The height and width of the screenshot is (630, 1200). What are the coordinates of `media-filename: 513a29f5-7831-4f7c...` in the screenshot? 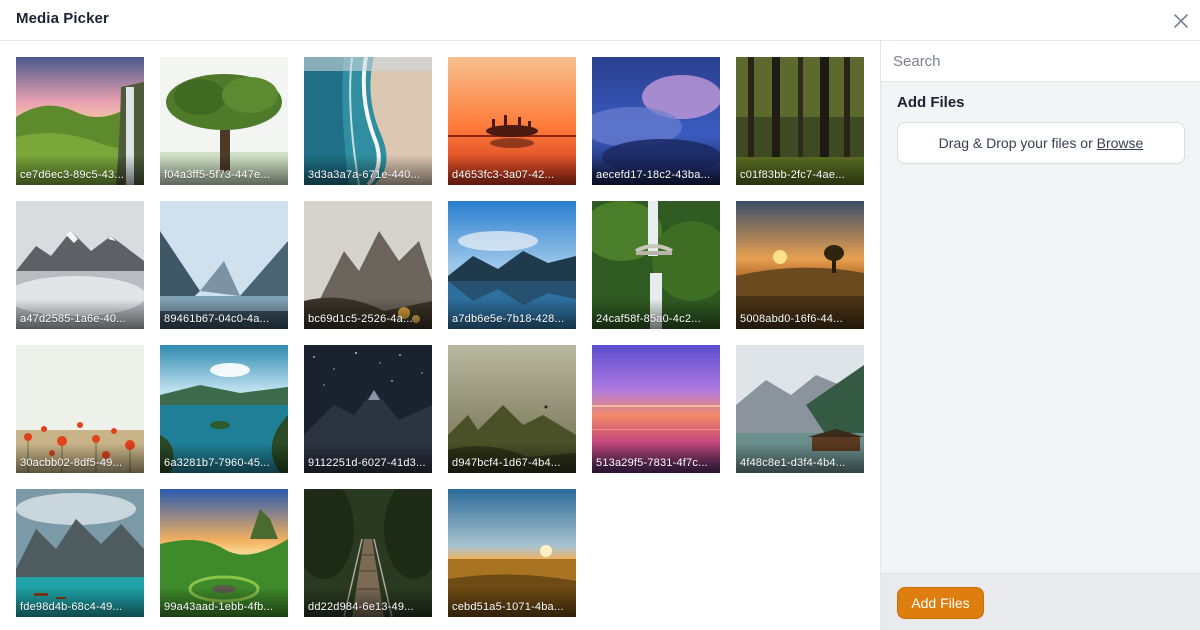 It's located at (652, 463).